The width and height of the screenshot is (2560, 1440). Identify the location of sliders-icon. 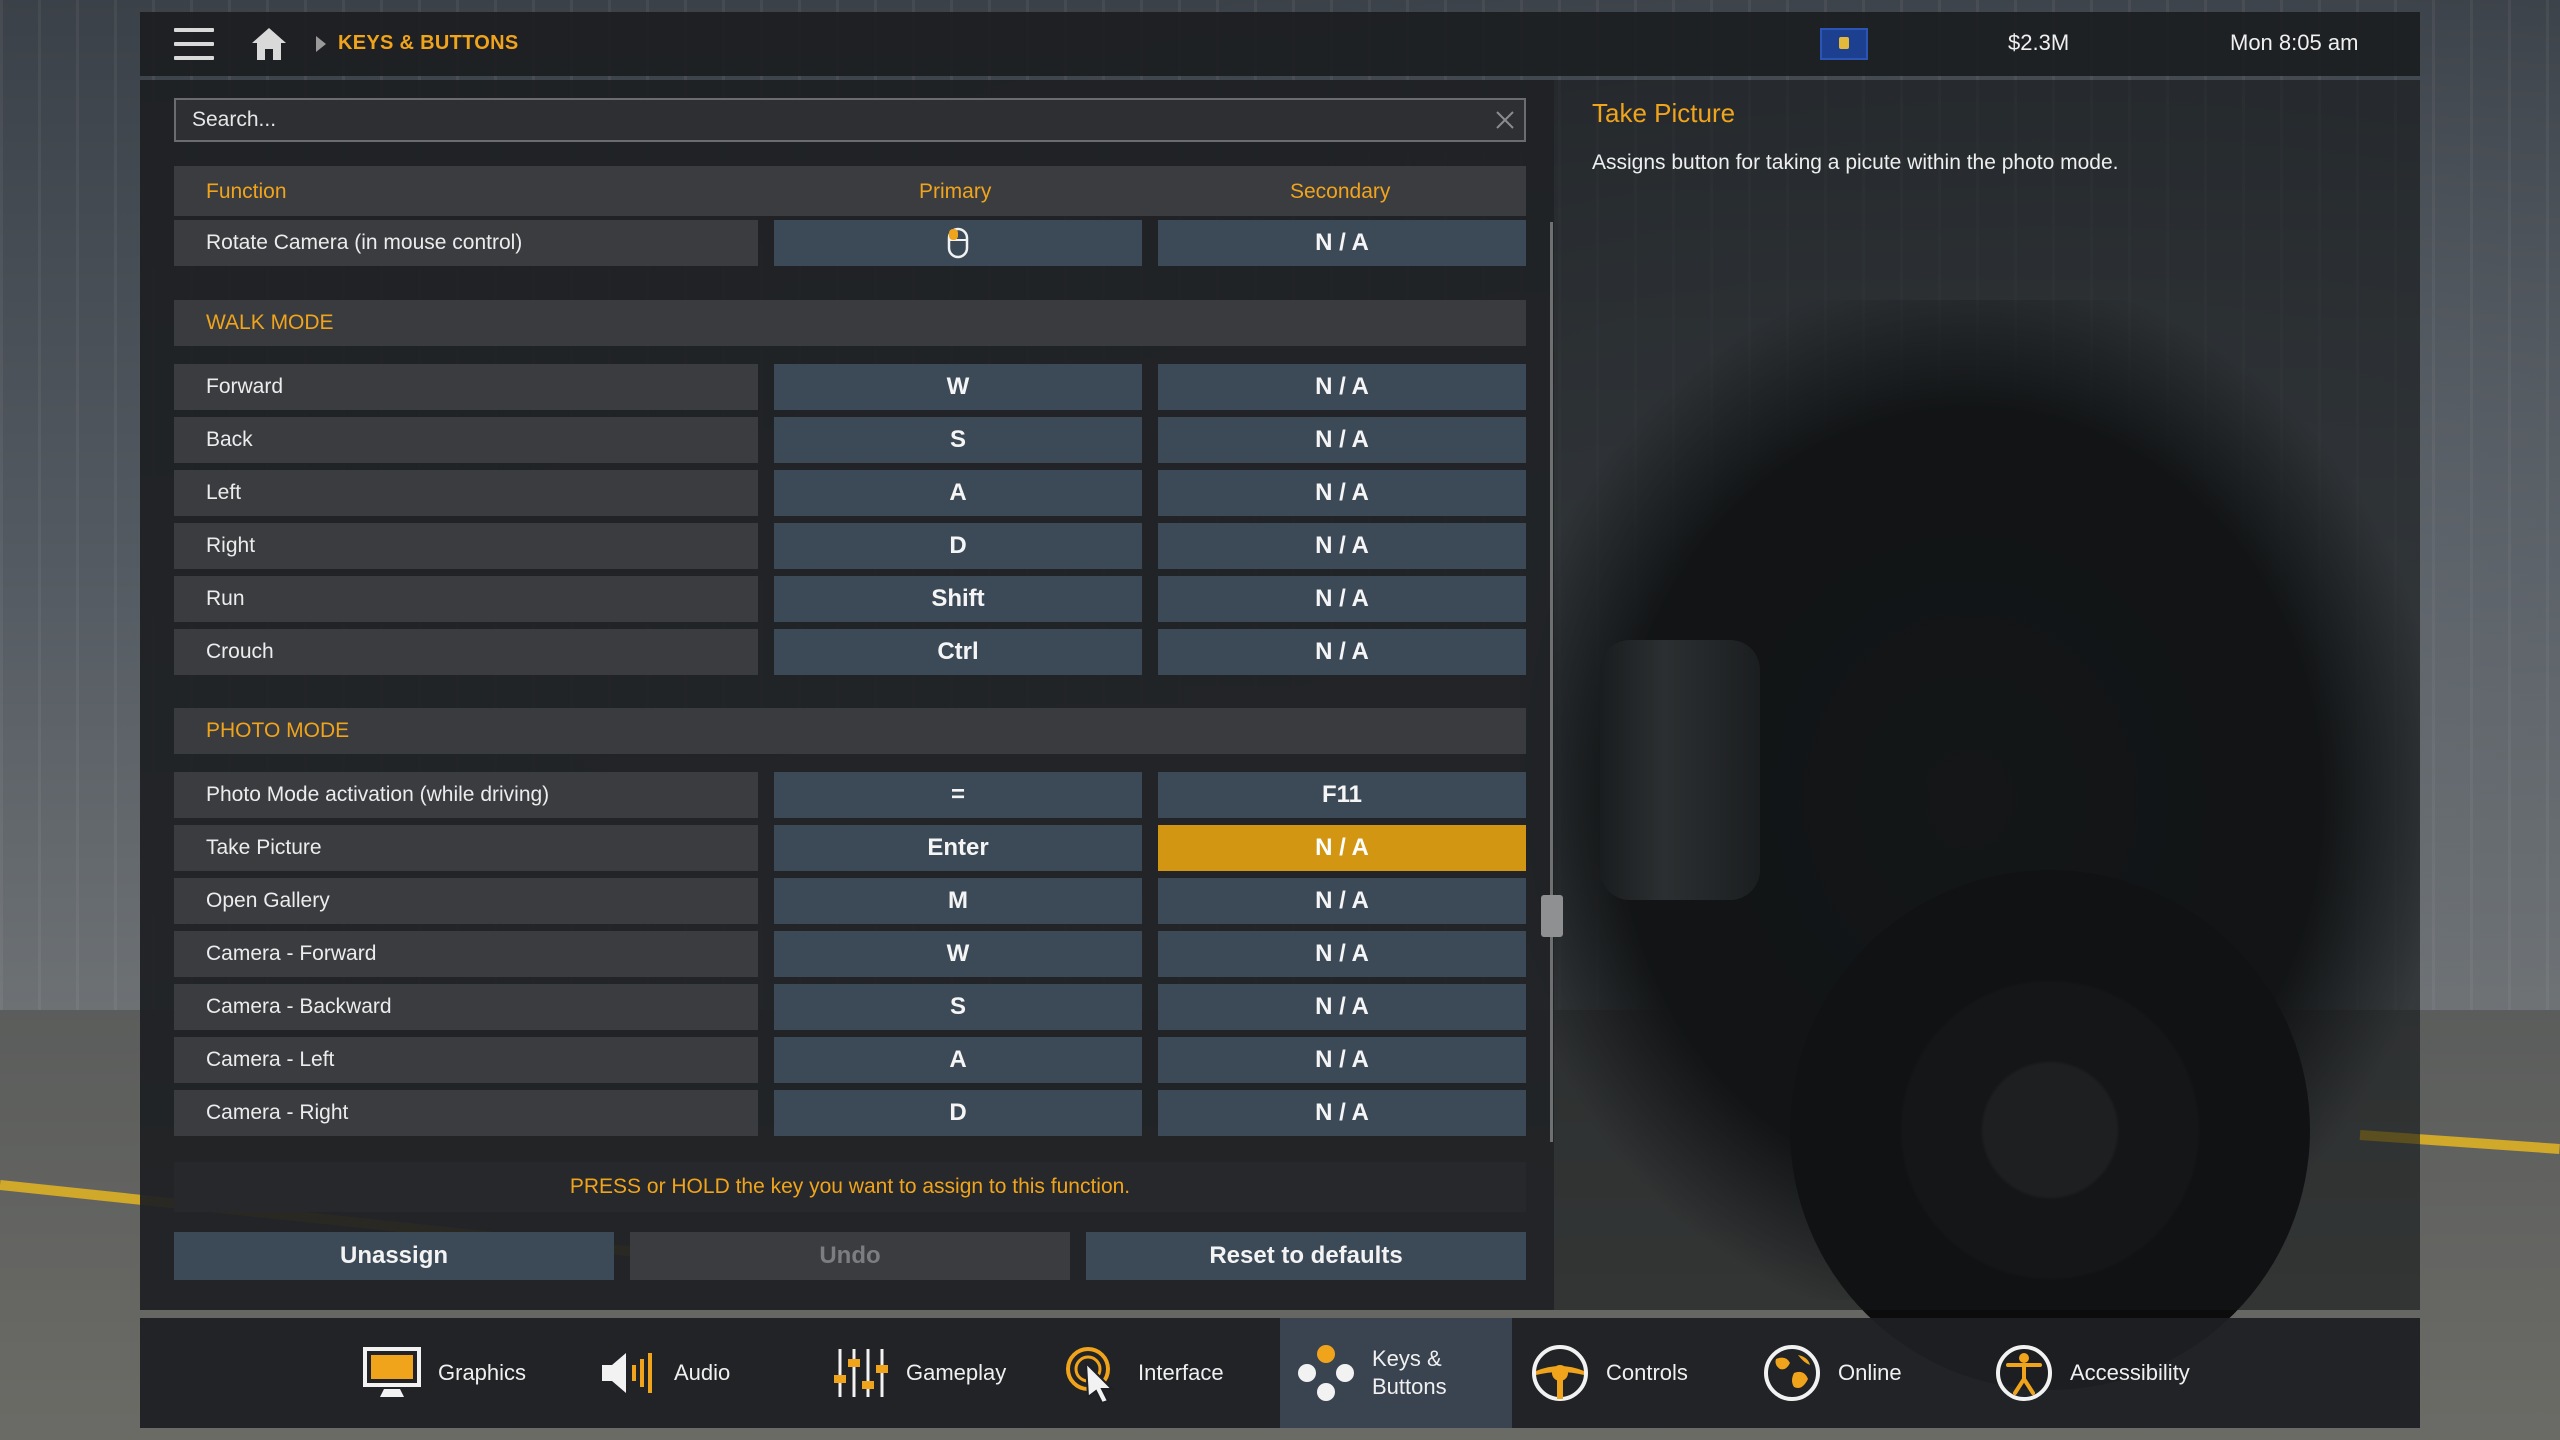
(860, 1373).